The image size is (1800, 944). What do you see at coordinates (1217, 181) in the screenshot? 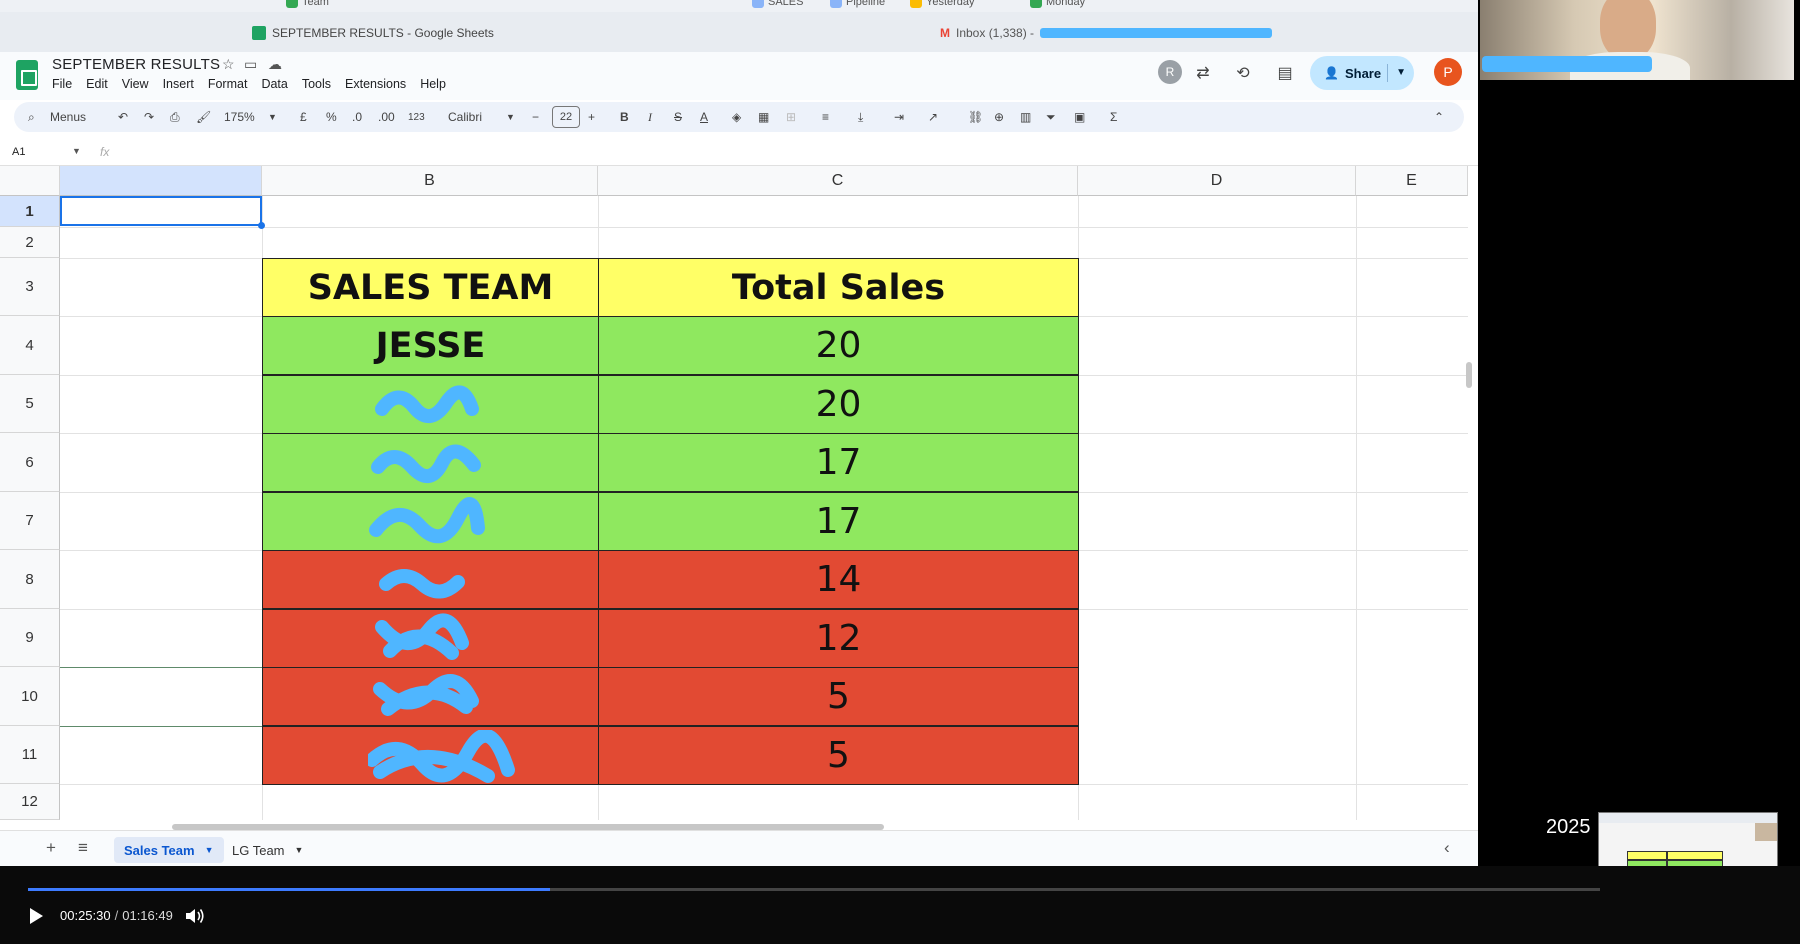
I see `column-header-d: D` at bounding box center [1217, 181].